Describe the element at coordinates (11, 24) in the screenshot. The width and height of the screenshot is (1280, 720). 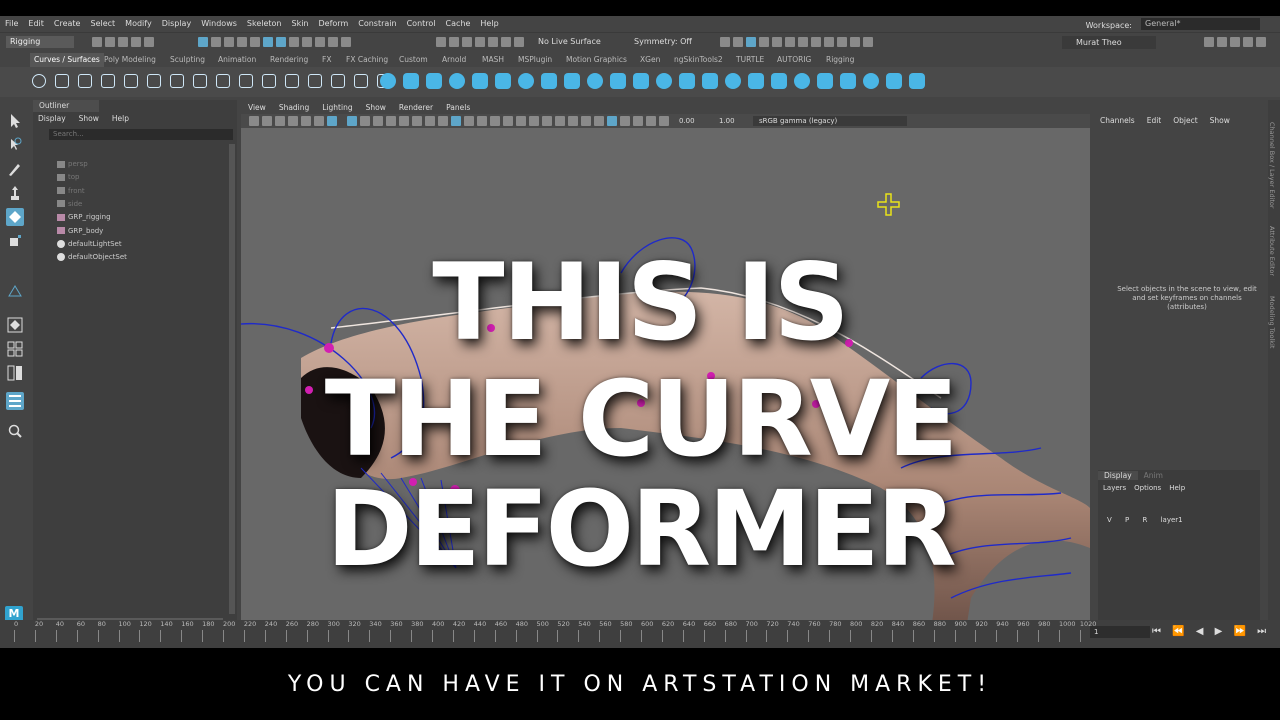
I see `menu-file: File` at that location.